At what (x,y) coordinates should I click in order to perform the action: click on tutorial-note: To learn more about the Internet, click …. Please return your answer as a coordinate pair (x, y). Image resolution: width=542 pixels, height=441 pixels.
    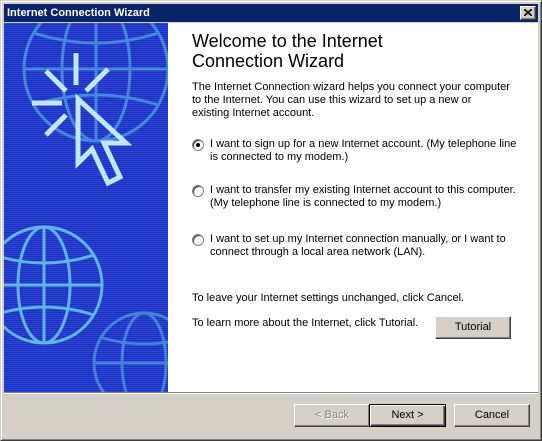
    Looking at the image, I should click on (305, 323).